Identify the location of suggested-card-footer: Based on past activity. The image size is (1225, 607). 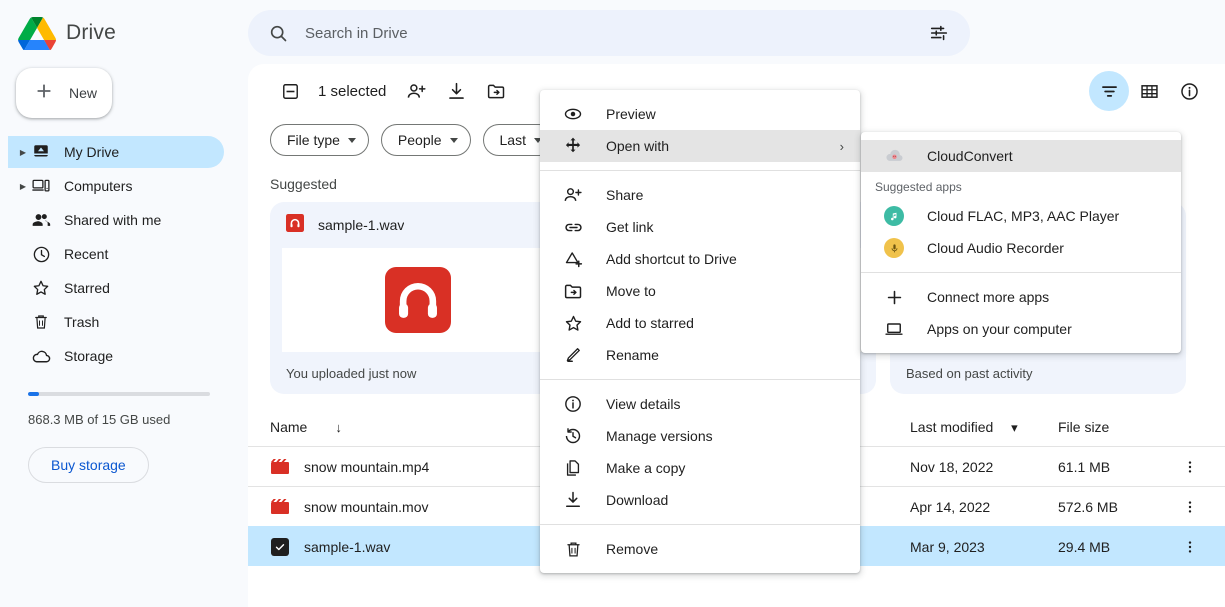
(969, 373).